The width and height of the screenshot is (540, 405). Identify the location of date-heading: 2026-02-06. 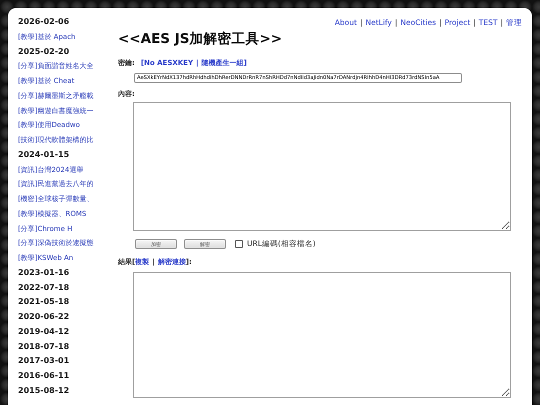
(44, 22).